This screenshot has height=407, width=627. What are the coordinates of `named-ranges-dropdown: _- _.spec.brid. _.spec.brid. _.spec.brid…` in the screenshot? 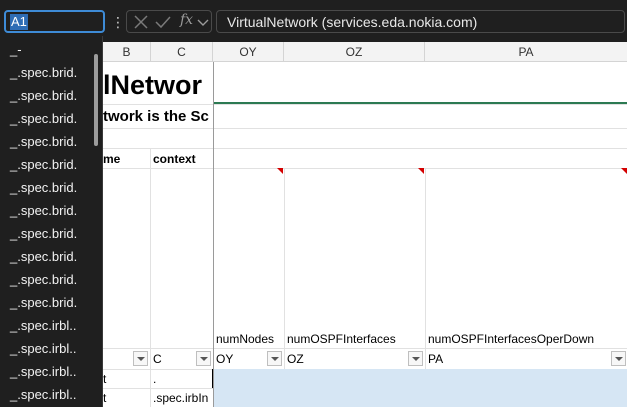 It's located at (51, 221).